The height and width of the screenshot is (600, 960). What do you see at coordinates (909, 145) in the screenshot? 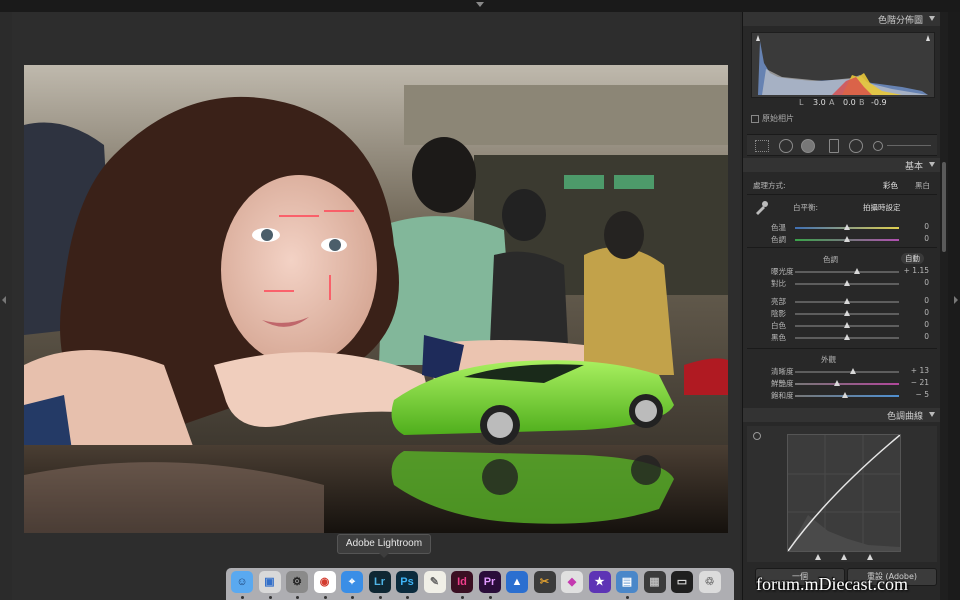
I see `tool-amount-slider` at bounding box center [909, 145].